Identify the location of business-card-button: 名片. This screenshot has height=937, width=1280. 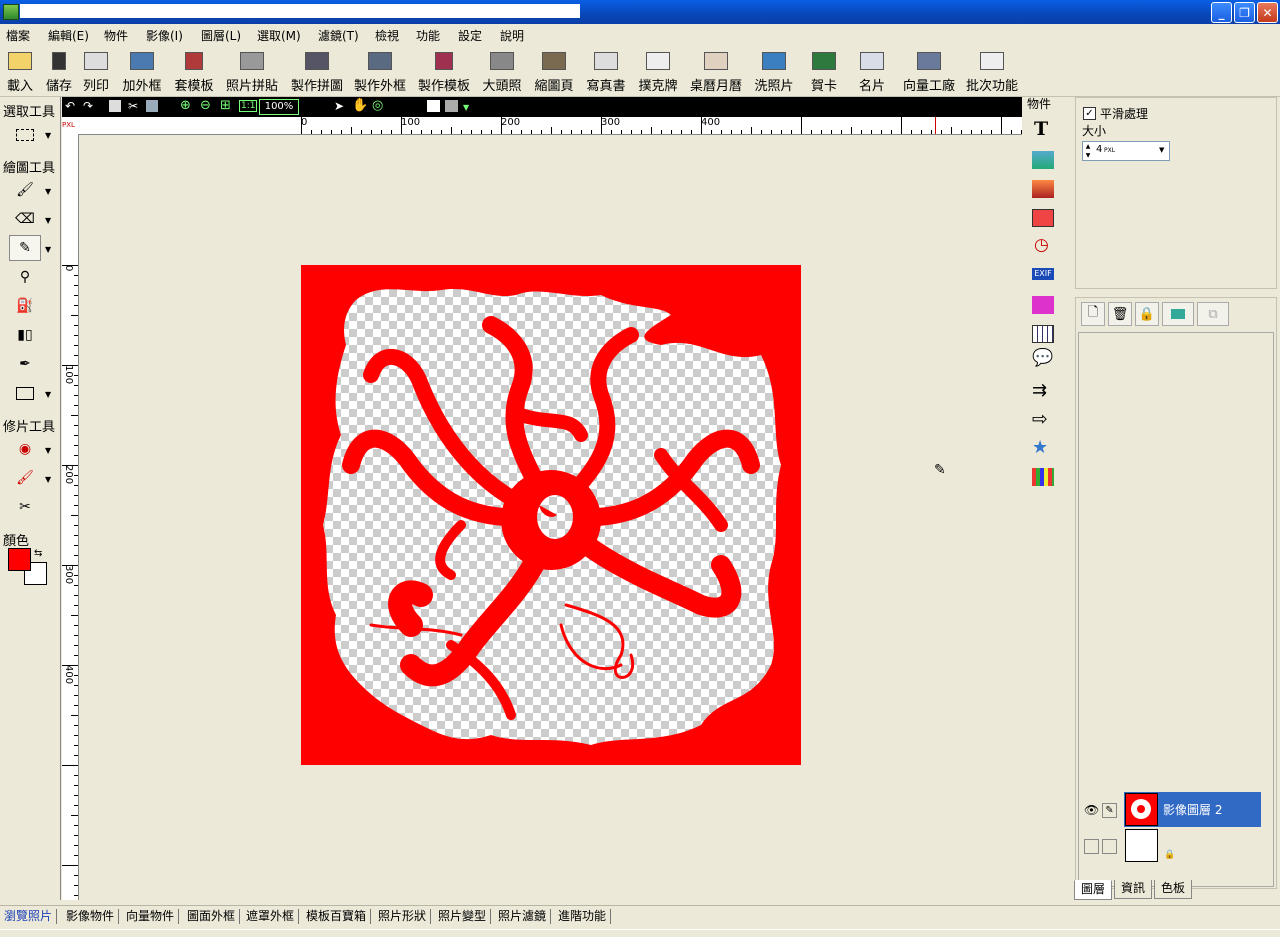
(872, 71).